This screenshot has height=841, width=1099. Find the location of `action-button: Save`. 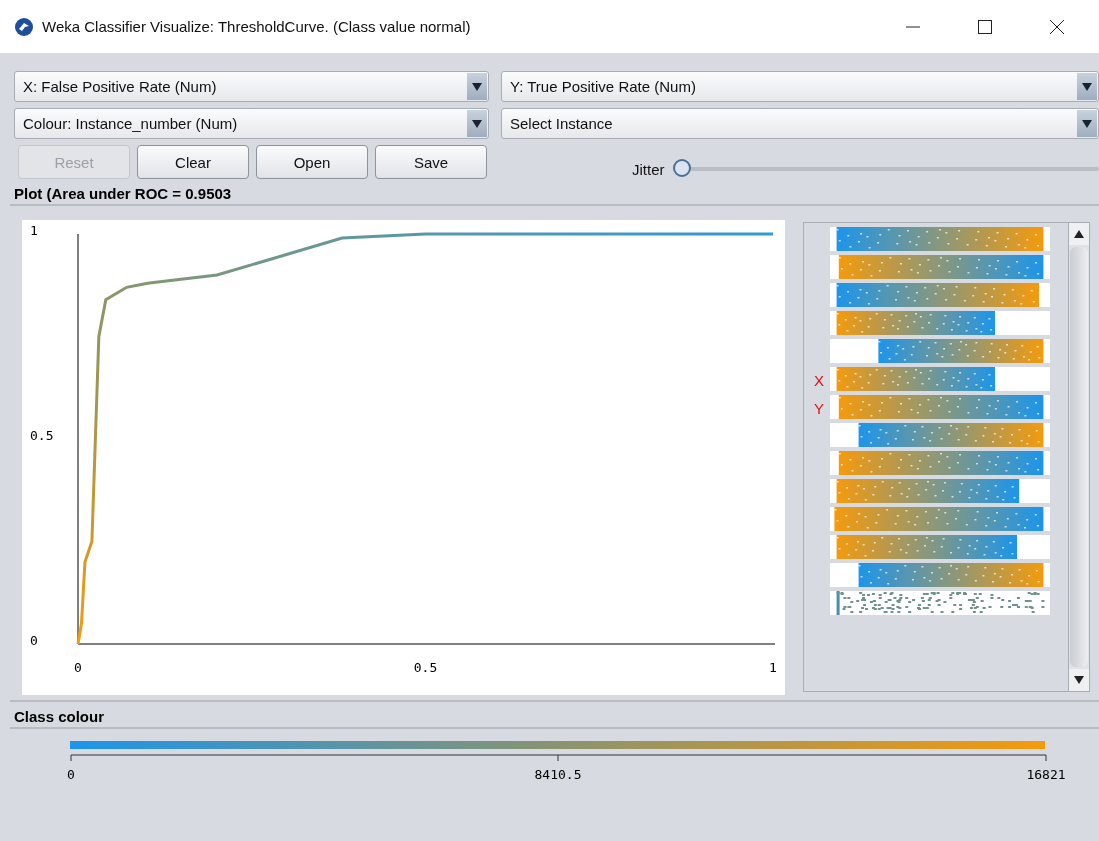

action-button: Save is located at coordinates (431, 162).